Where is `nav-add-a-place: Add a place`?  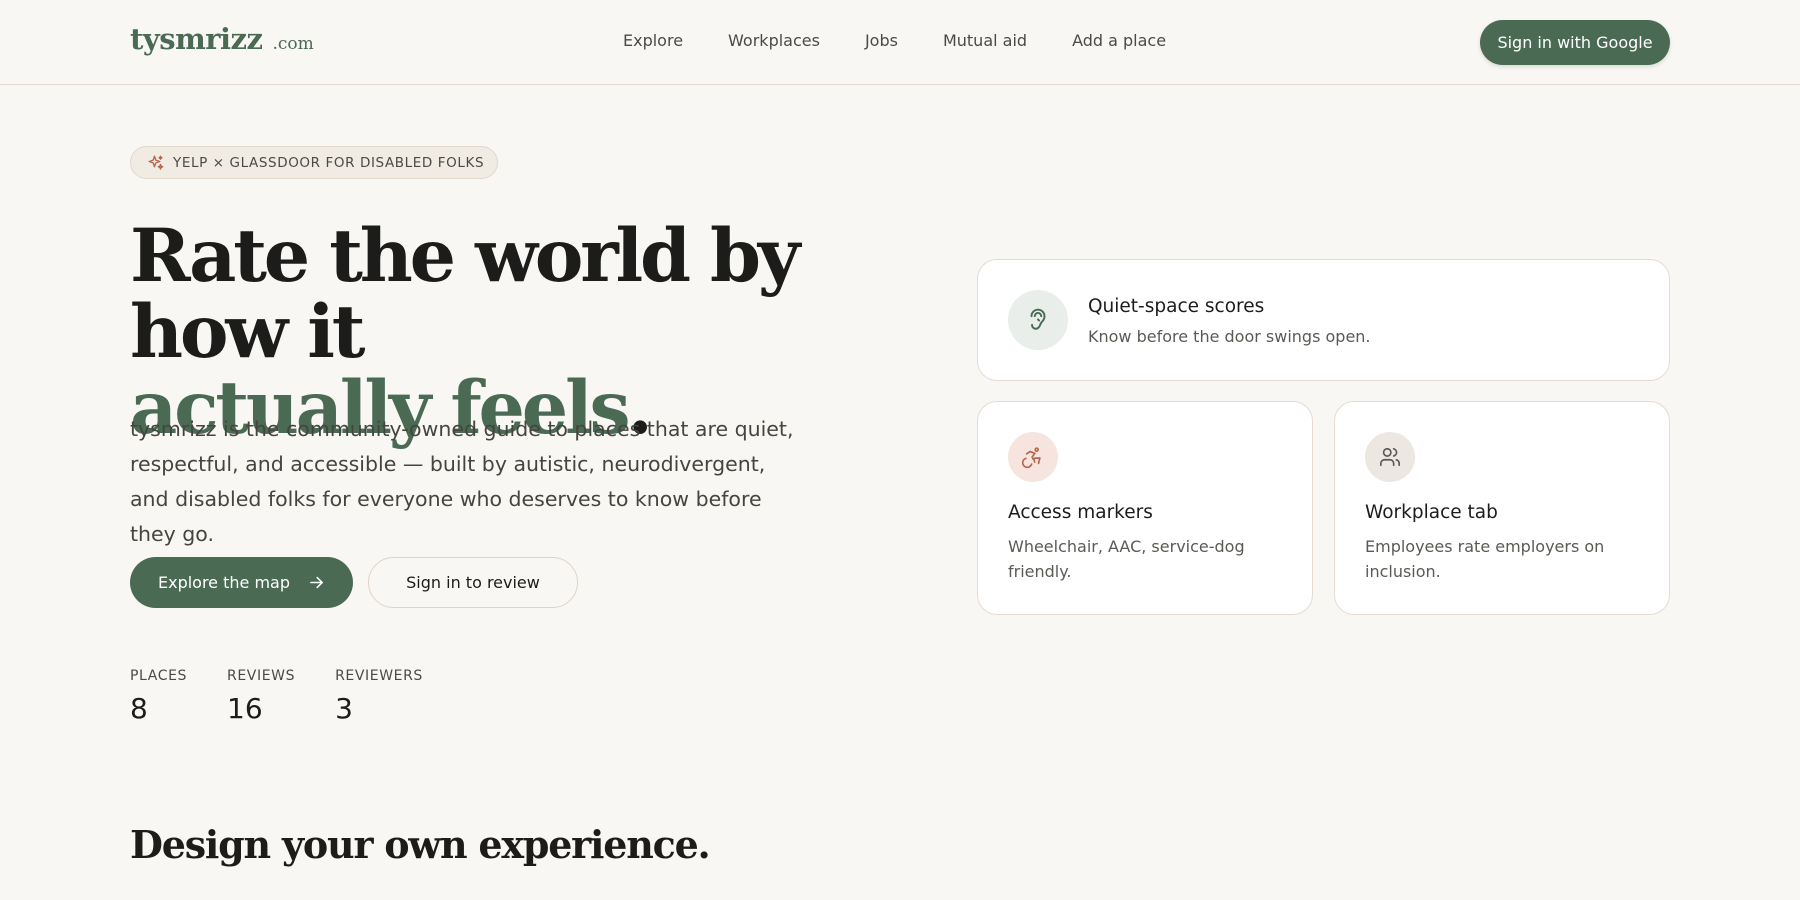 nav-add-a-place: Add a place is located at coordinates (1119, 40).